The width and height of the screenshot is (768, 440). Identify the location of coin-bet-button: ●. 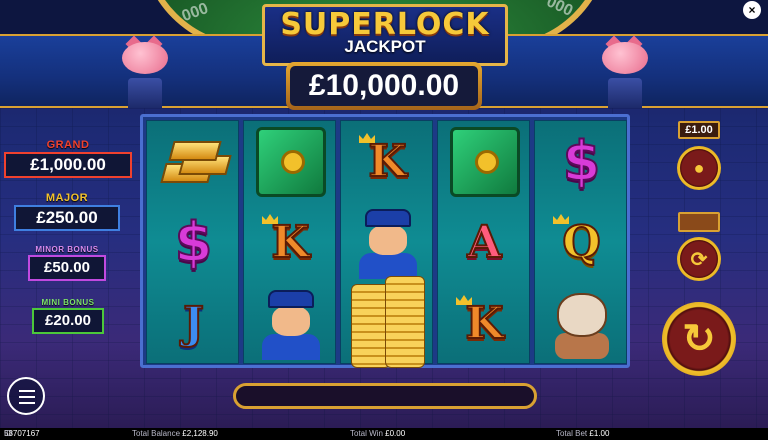
(699, 168).